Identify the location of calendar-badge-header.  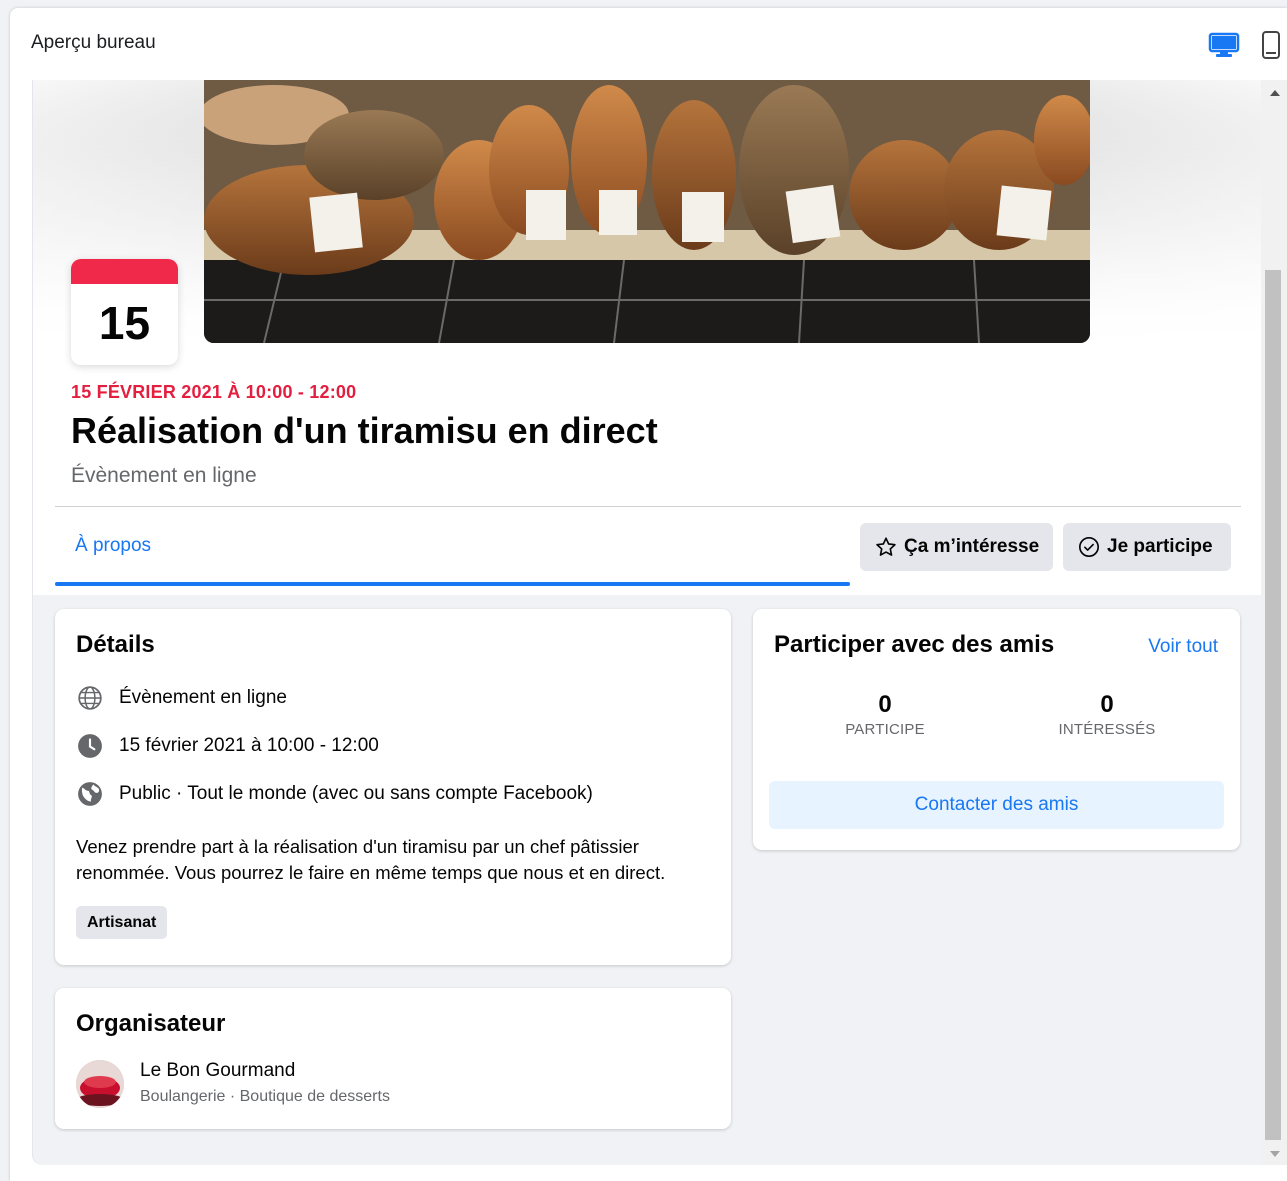
(124, 271).